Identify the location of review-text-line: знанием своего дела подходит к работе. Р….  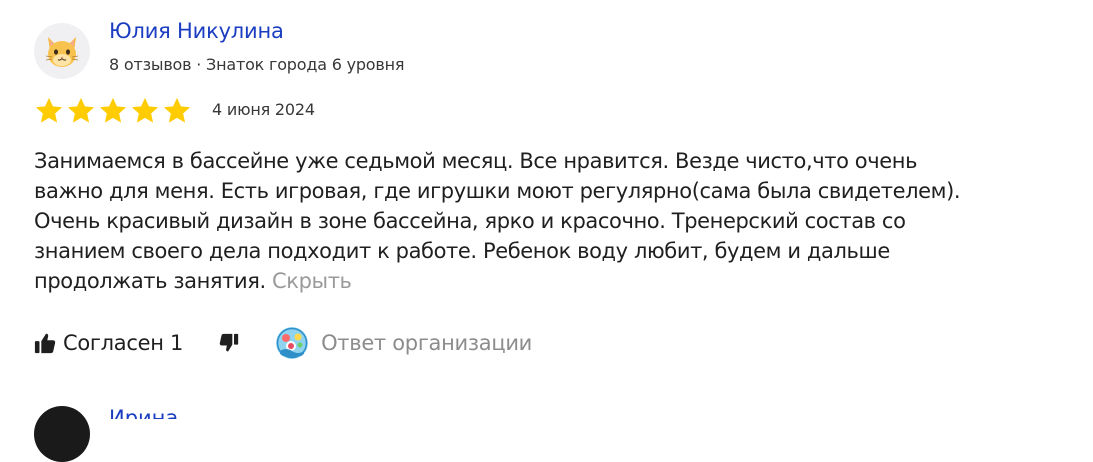
(462, 251).